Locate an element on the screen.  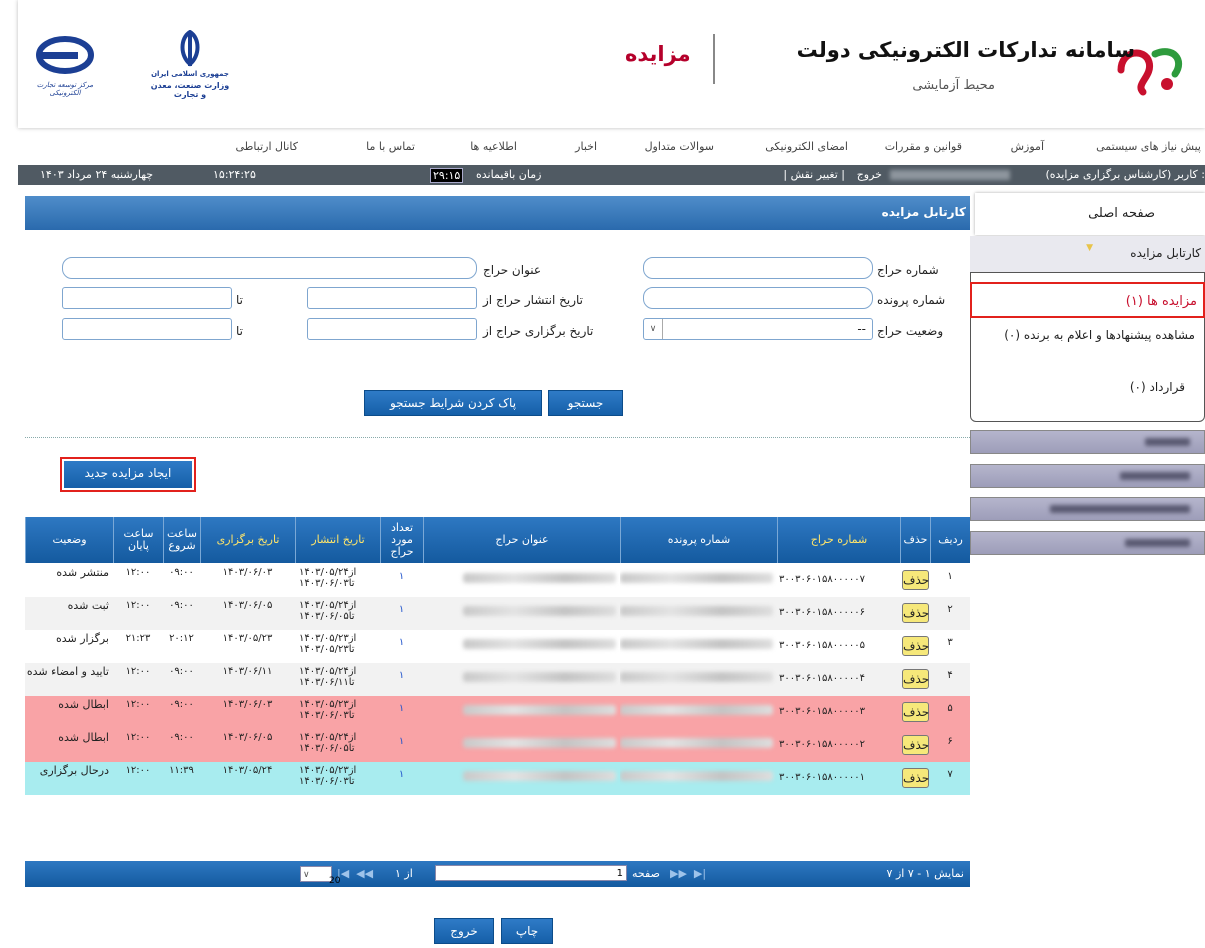
cell-publish-date: از۱۴۰۳/۰۵/۲۴ تا۱۴۰۳/۰۶/۰۵ is located at coordinates (337, 613).